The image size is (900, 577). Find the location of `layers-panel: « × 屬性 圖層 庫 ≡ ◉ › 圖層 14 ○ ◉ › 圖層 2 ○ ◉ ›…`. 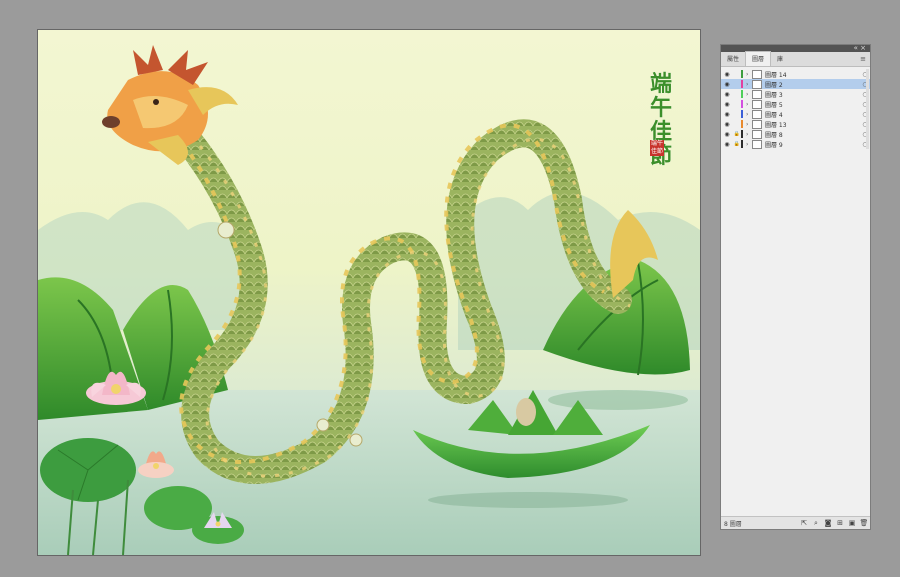

layers-panel: « × 屬性 圖層 庫 ≡ ◉ › 圖層 14 ○ ◉ › 圖層 2 ○ ◉ ›… is located at coordinates (795, 287).